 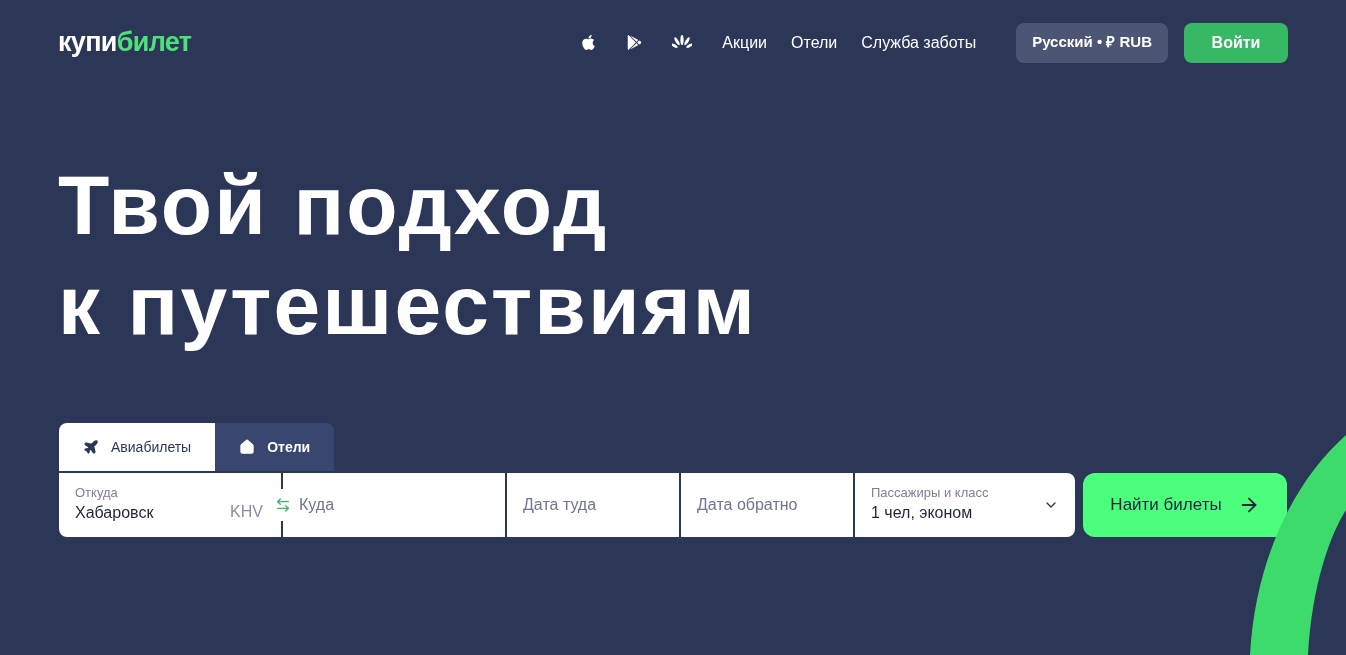 What do you see at coordinates (814, 42) in the screenshot?
I see `nav-link: Отели` at bounding box center [814, 42].